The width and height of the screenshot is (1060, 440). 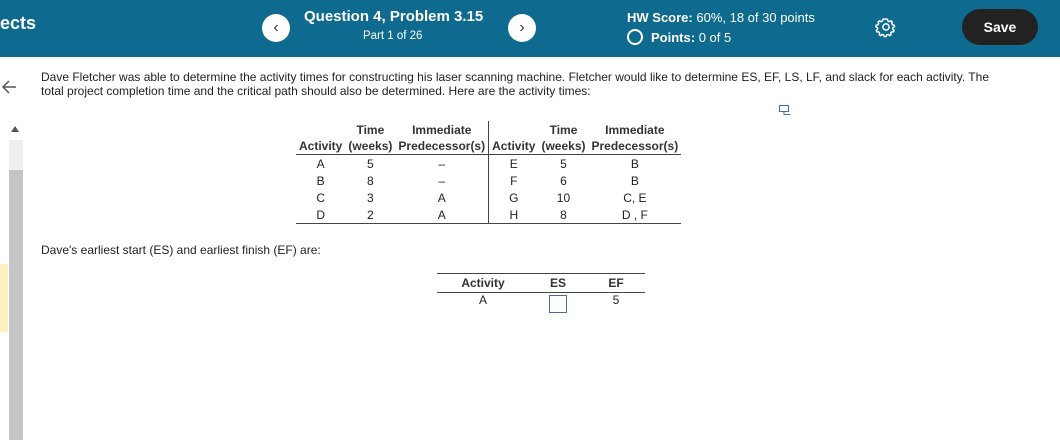 What do you see at coordinates (635, 197) in the screenshot?
I see `predecessor-cell: C, E` at bounding box center [635, 197].